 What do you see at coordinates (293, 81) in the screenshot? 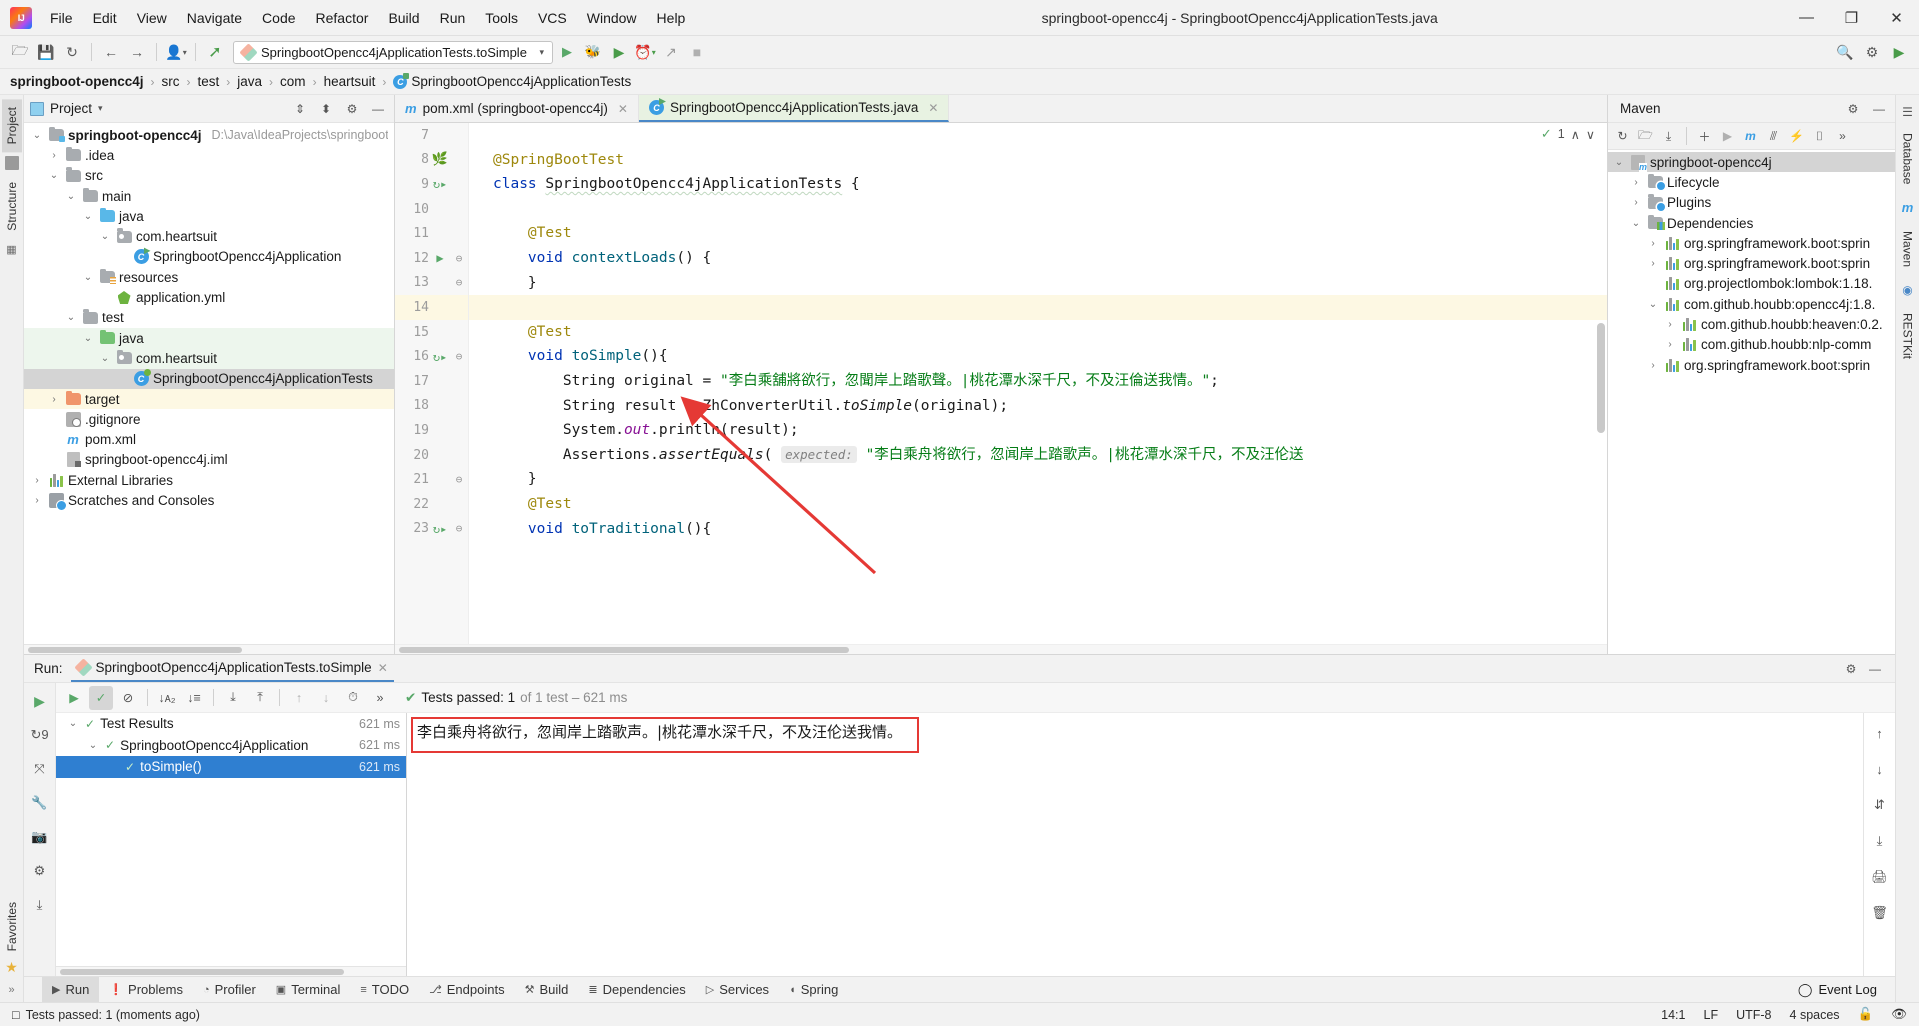
I see `breadcrumb-item-4: com` at bounding box center [293, 81].